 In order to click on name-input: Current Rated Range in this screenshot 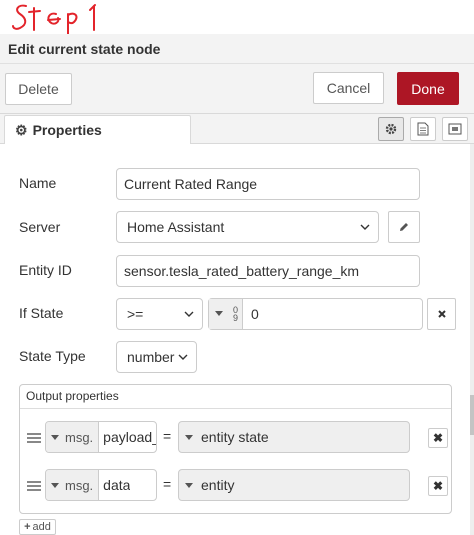, I will do `click(268, 184)`.